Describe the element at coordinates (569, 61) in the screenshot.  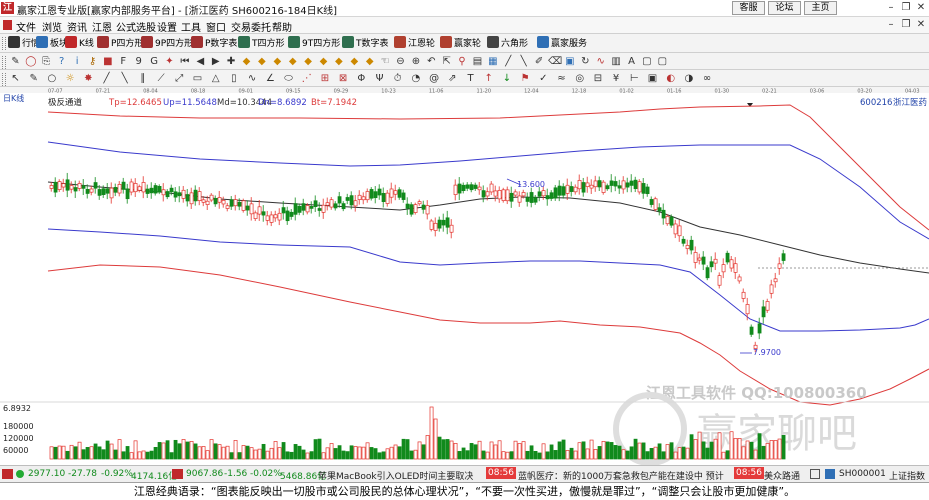
I see `save-icon: ▣` at that location.